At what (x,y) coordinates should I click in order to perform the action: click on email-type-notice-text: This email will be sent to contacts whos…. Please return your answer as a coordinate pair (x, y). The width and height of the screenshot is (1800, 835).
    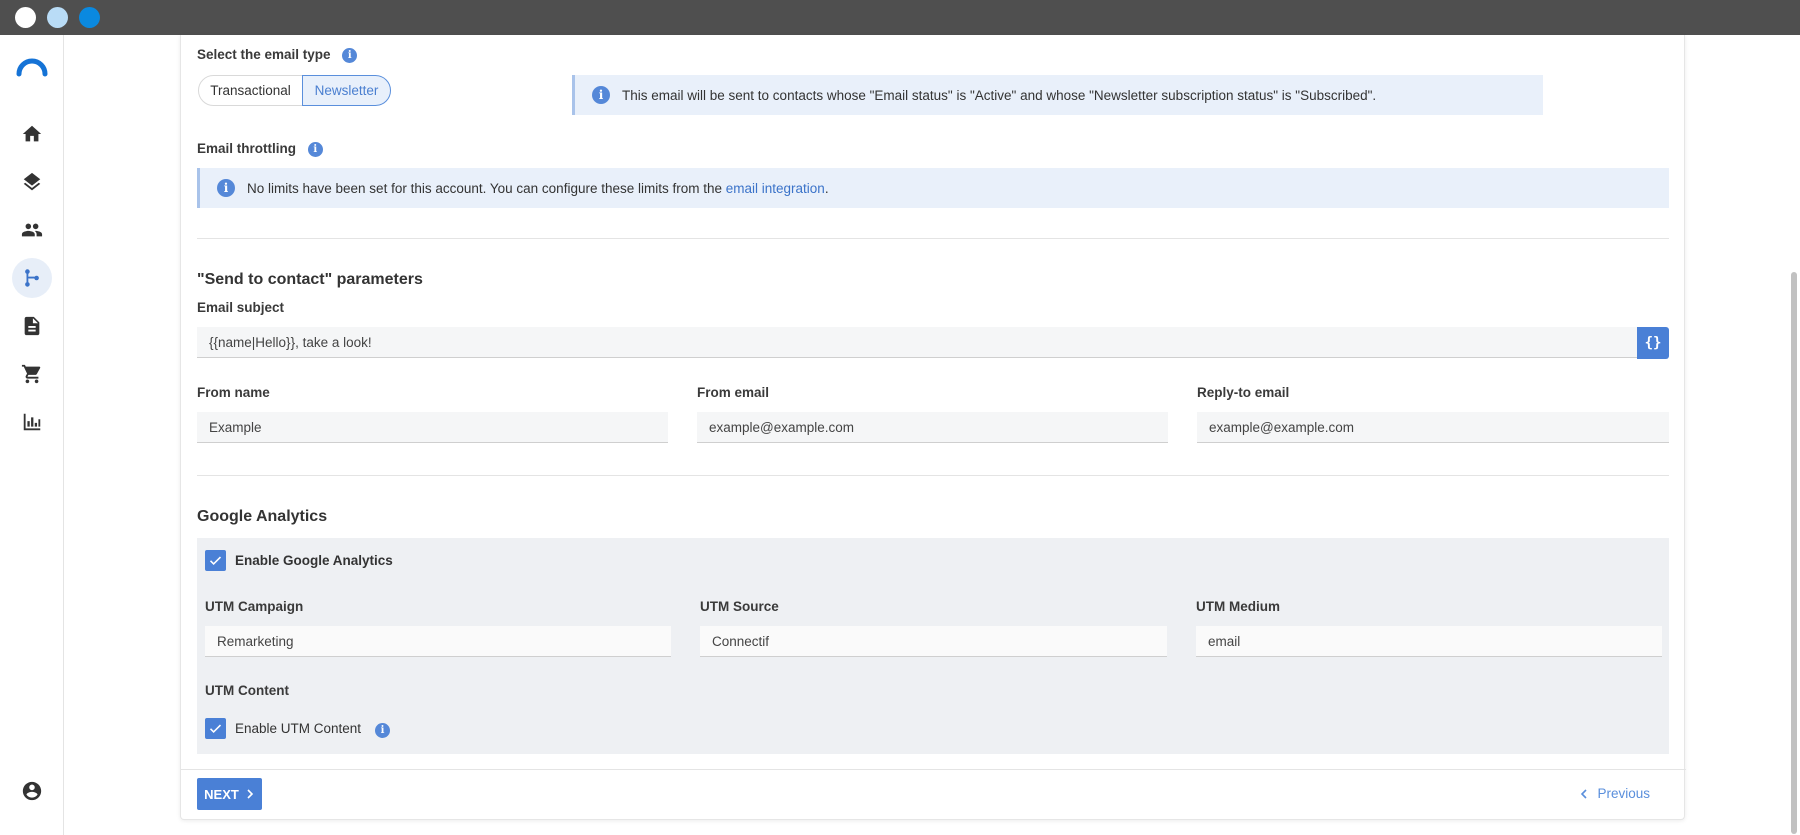
    Looking at the image, I should click on (999, 95).